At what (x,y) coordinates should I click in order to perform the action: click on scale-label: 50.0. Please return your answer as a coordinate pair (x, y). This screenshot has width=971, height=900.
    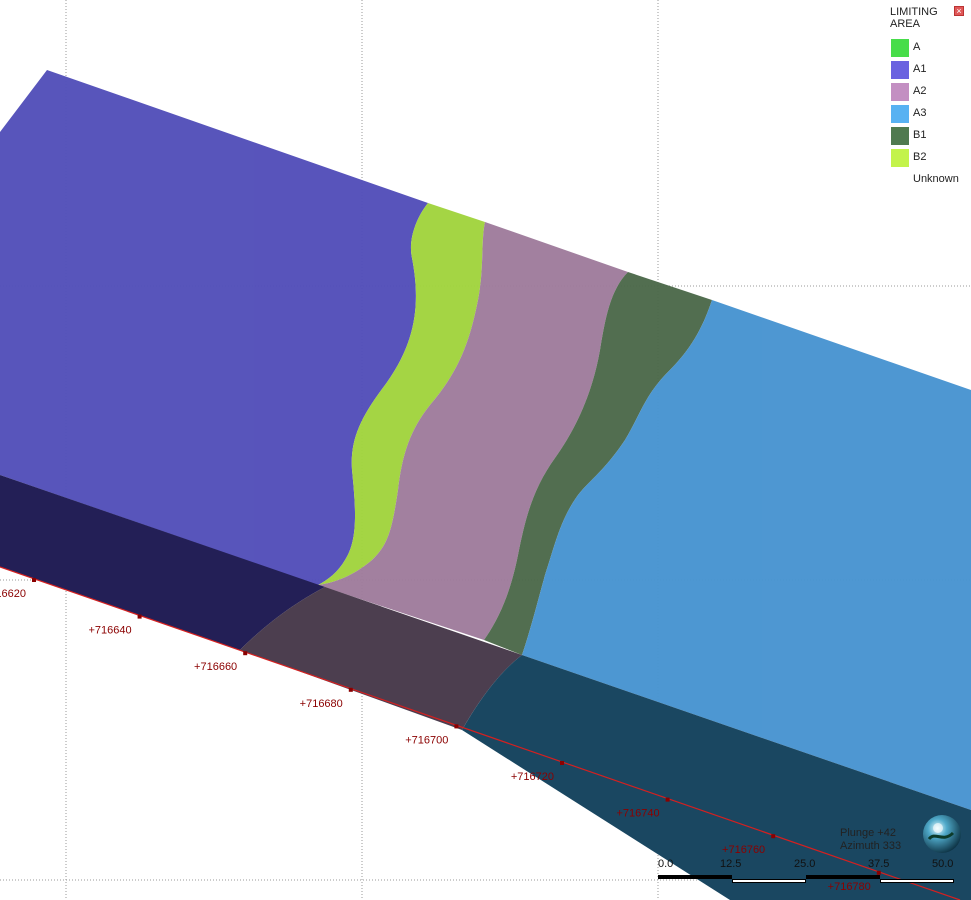
    Looking at the image, I should click on (943, 864).